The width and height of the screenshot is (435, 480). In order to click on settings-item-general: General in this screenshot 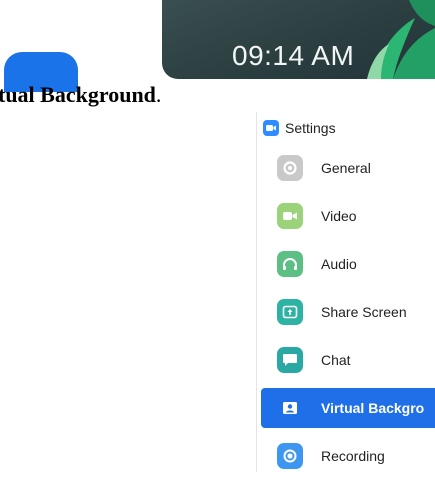, I will do `click(346, 168)`.